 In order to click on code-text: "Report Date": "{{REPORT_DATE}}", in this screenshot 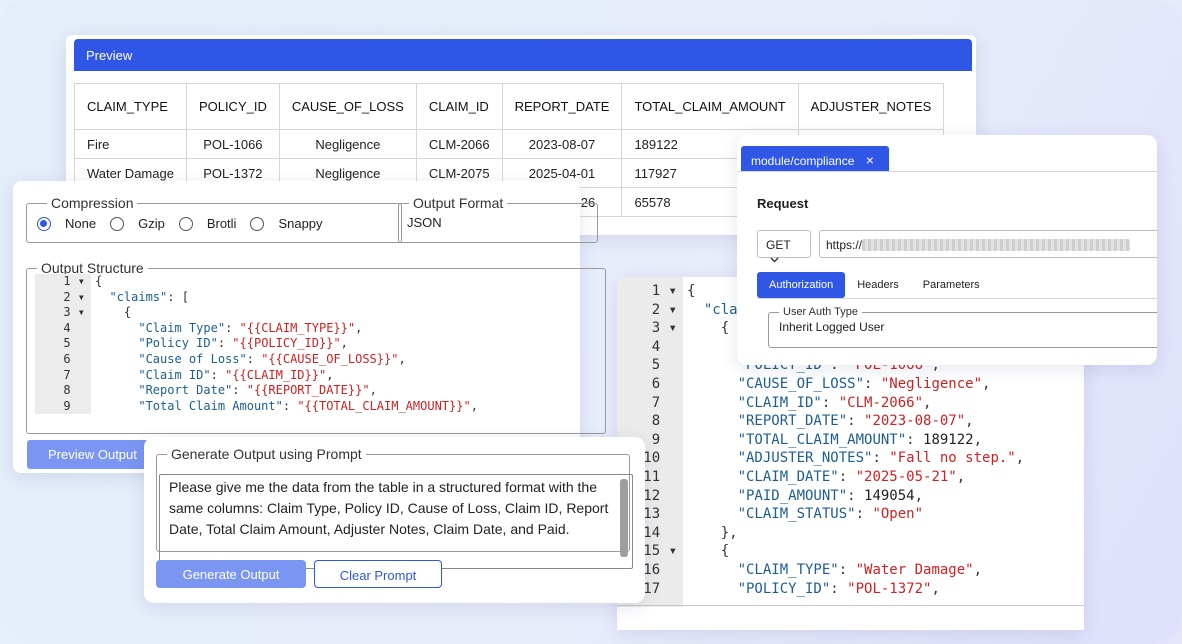, I will do `click(233, 391)`.